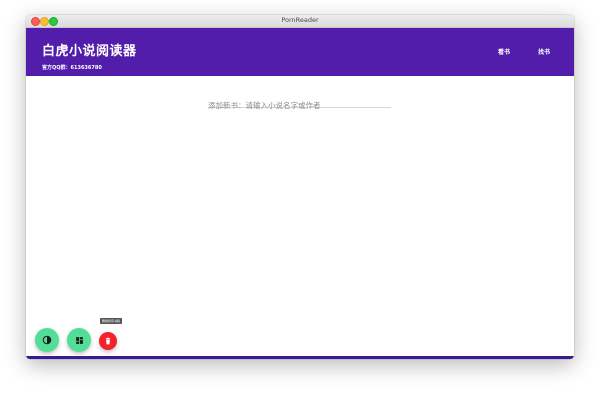 This screenshot has width=600, height=400. What do you see at coordinates (72, 68) in the screenshot?
I see `qq-group-label: 官方QQ群：613636780` at bounding box center [72, 68].